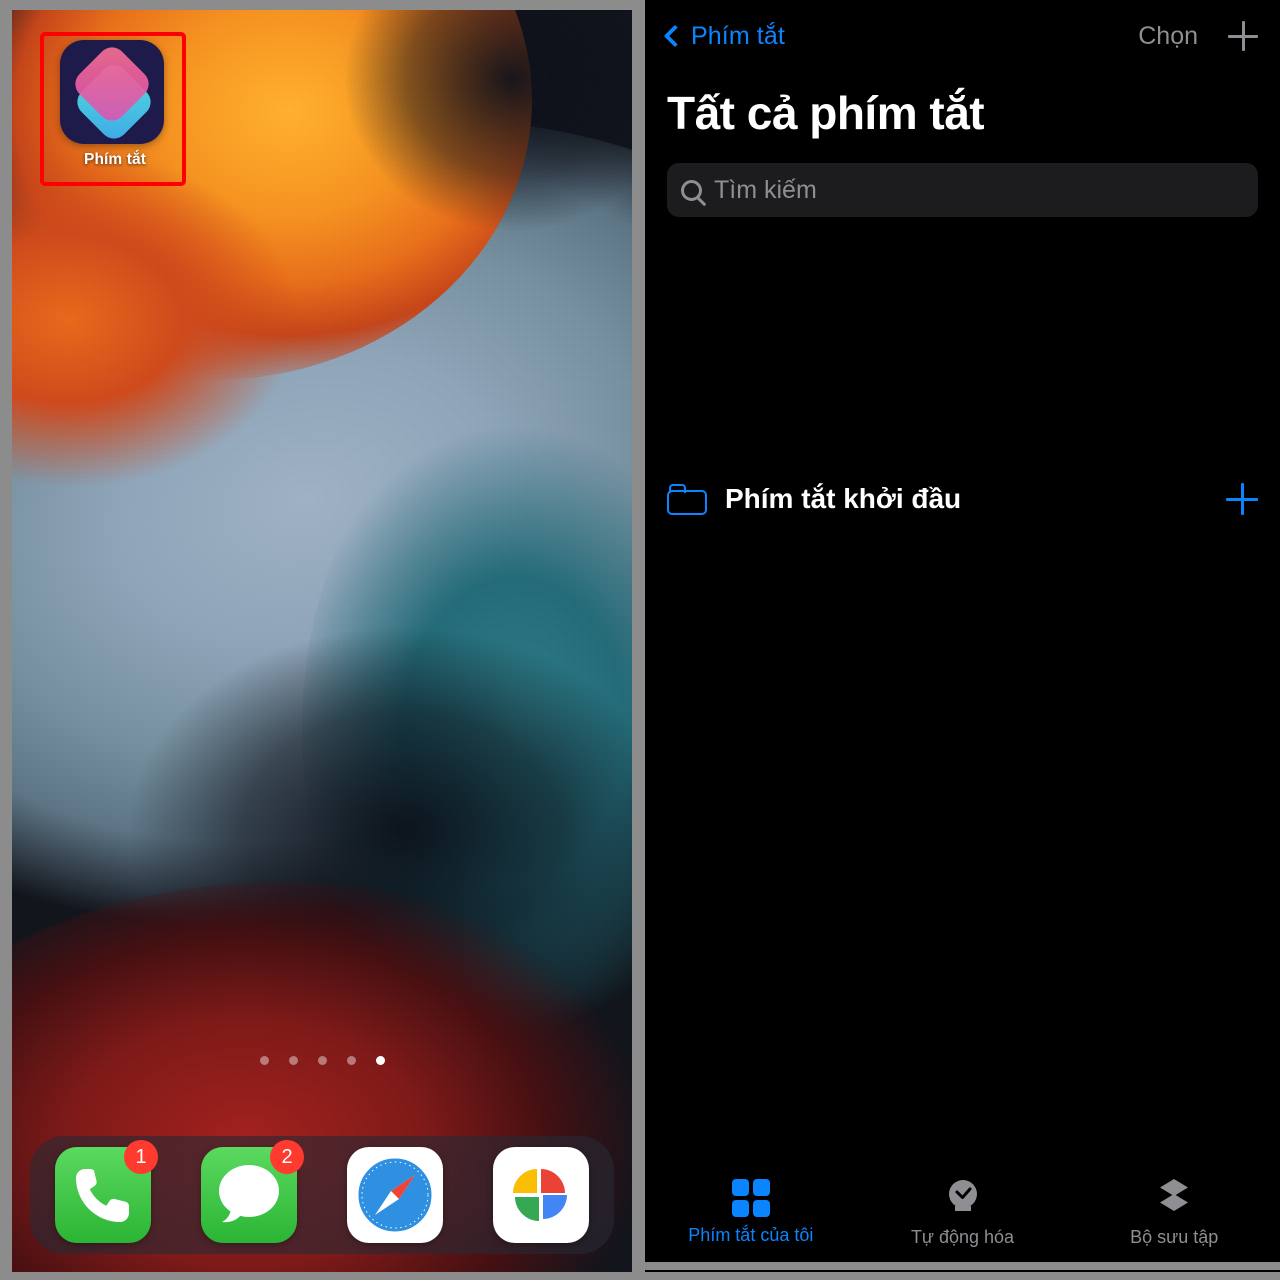 The width and height of the screenshot is (1280, 1280). Describe the element at coordinates (962, 1267) in the screenshot. I see `home-indicator` at that location.